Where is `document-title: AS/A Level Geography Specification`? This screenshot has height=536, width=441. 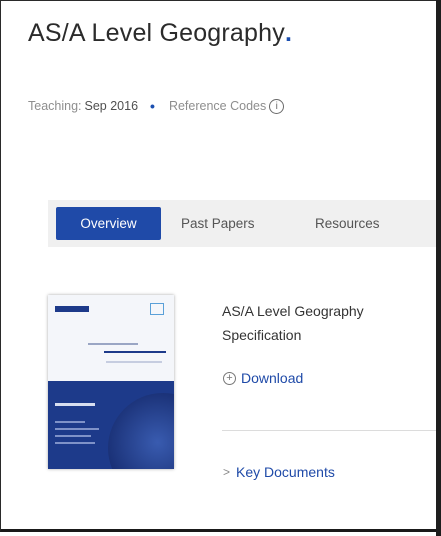 document-title: AS/A Level Geography Specification is located at coordinates (327, 323).